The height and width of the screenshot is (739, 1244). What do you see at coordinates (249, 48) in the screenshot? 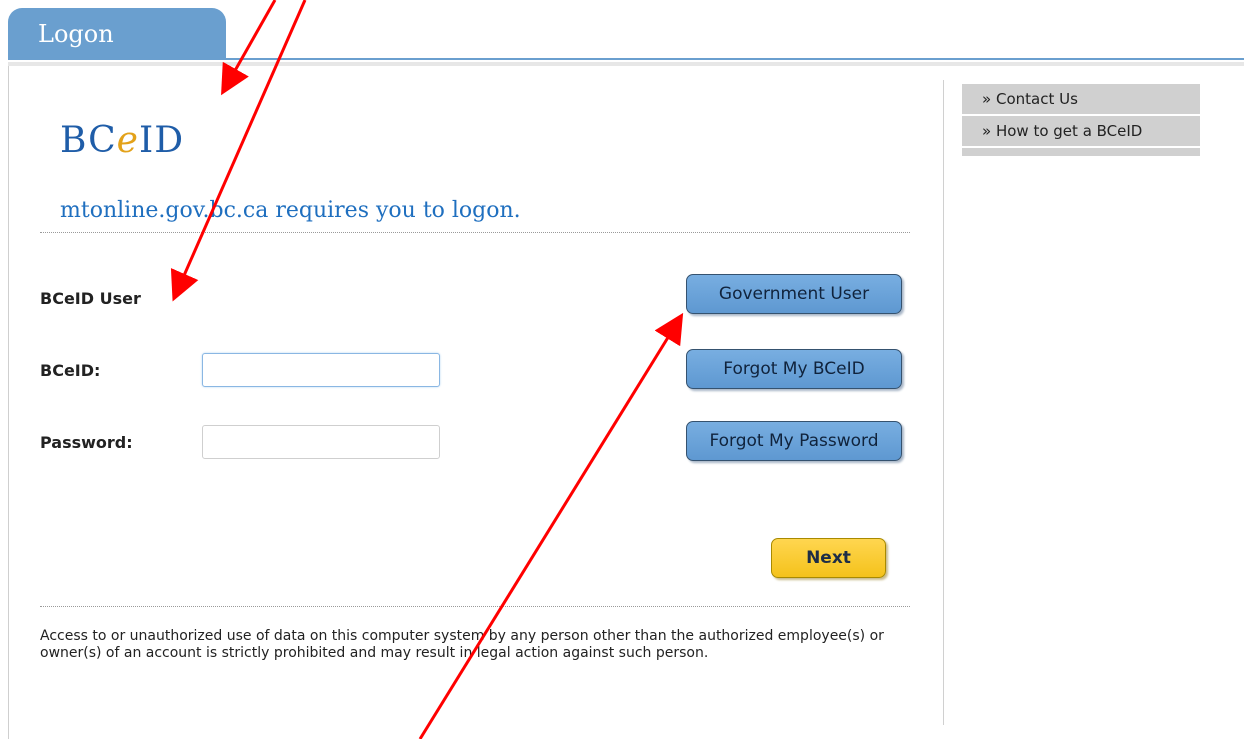
I see `annotation-arrow-logo` at bounding box center [249, 48].